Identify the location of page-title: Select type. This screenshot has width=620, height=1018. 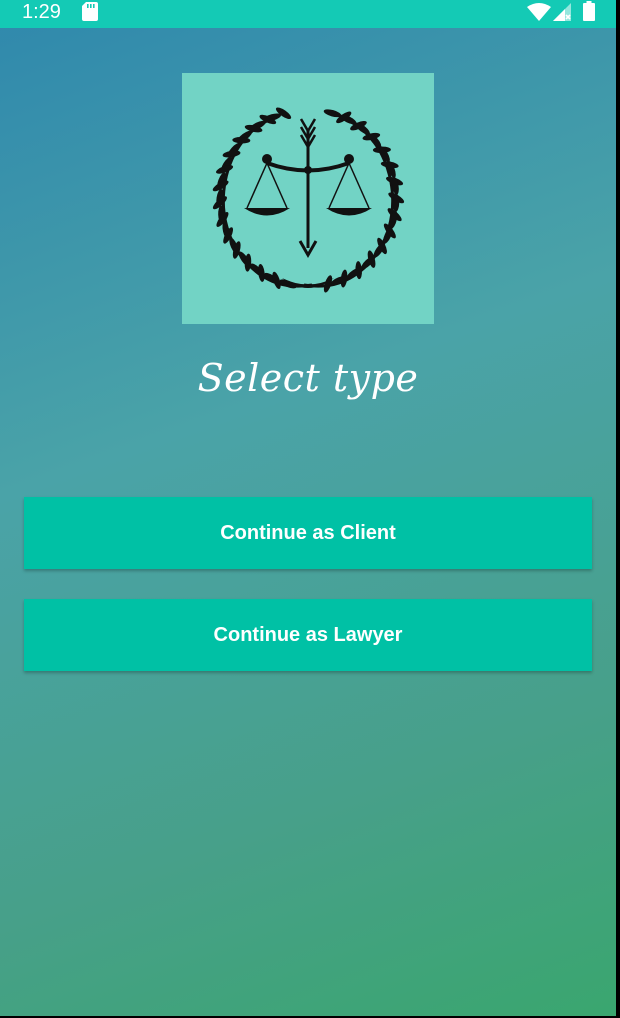
(308, 378).